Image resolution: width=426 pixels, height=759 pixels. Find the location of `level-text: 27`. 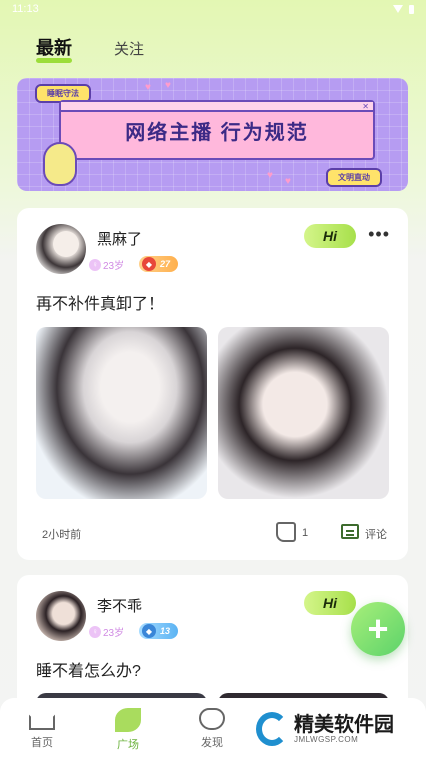

level-text: 27 is located at coordinates (165, 264).